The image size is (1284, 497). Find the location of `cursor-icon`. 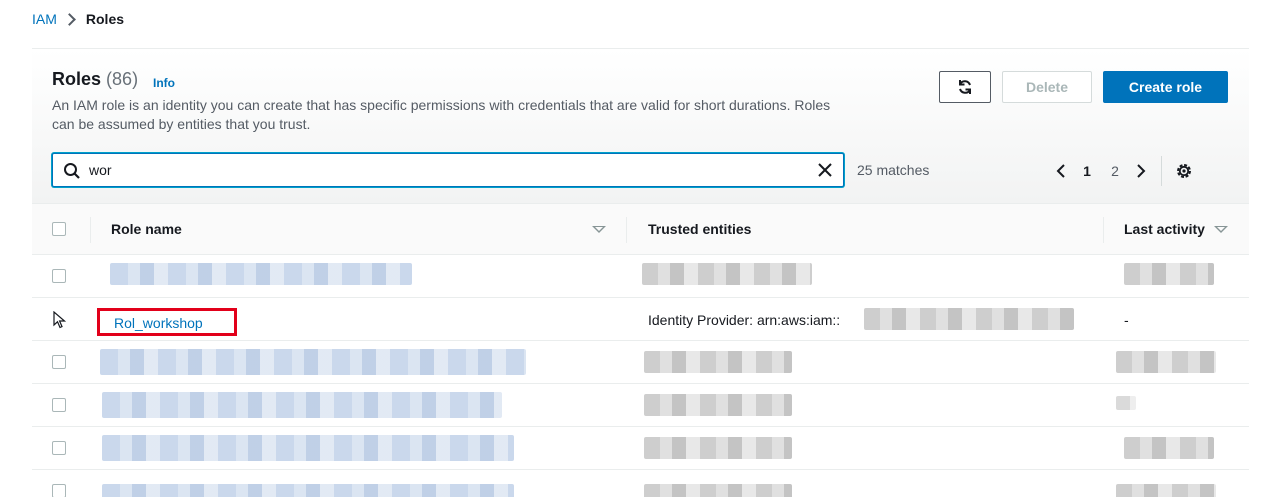

cursor-icon is located at coordinates (60, 320).